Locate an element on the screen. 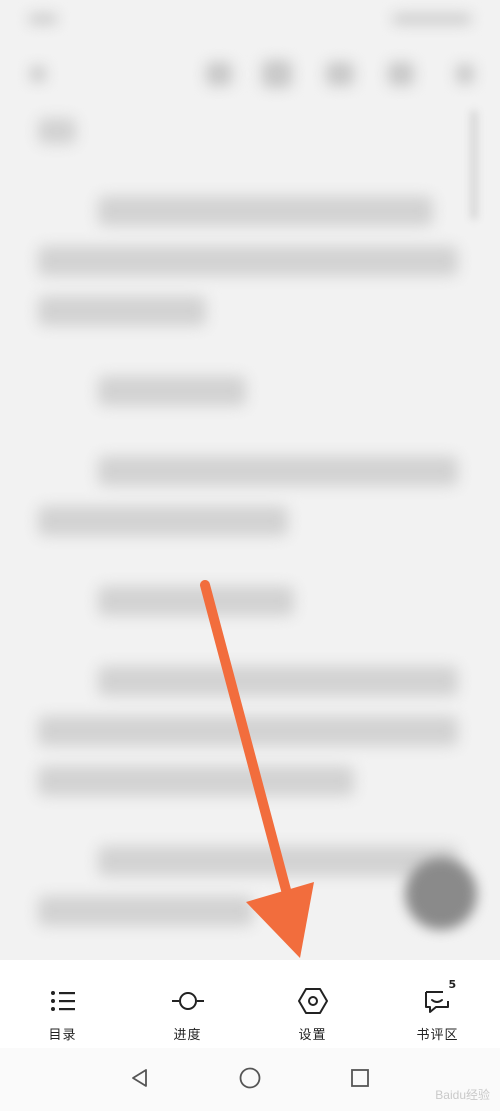 The height and width of the screenshot is (1111, 500). recents-square-icon is located at coordinates (360, 1080).